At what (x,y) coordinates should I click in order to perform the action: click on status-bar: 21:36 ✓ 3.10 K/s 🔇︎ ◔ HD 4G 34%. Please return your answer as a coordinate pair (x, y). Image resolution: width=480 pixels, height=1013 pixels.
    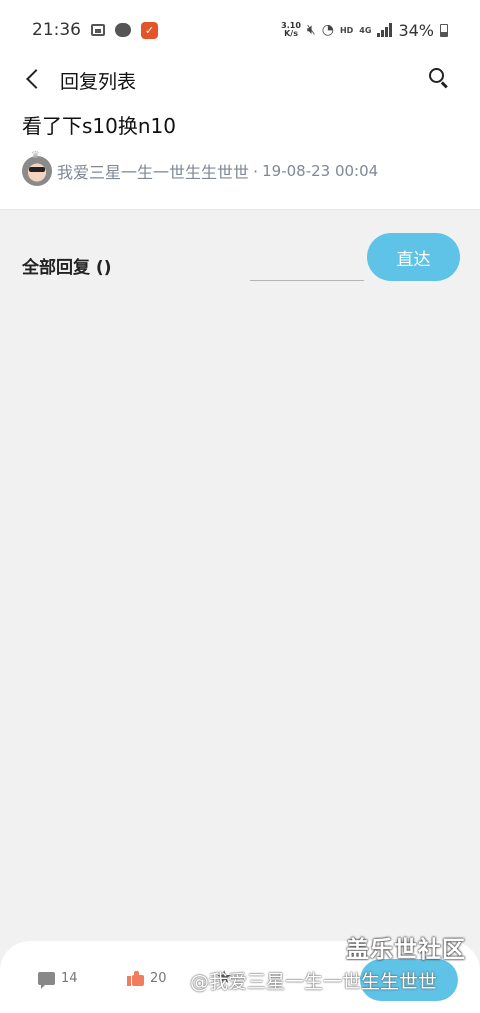
    Looking at the image, I should click on (240, 30).